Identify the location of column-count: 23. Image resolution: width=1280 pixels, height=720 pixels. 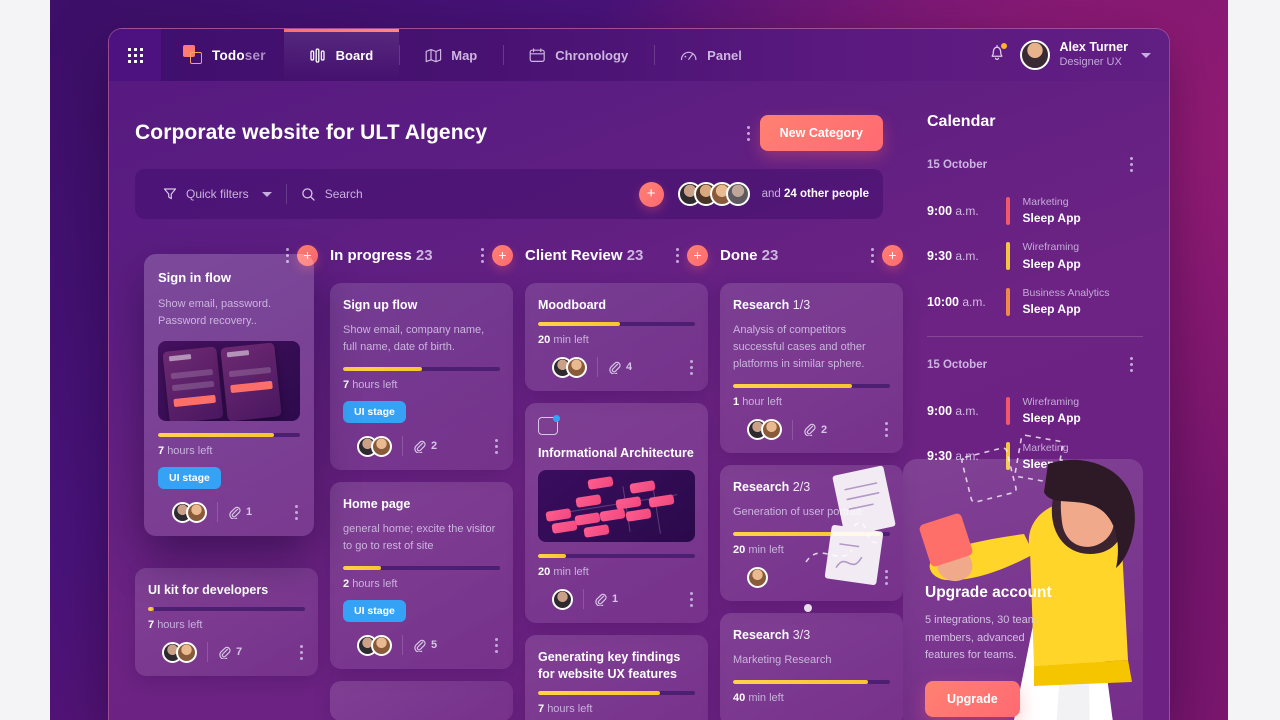
(424, 255).